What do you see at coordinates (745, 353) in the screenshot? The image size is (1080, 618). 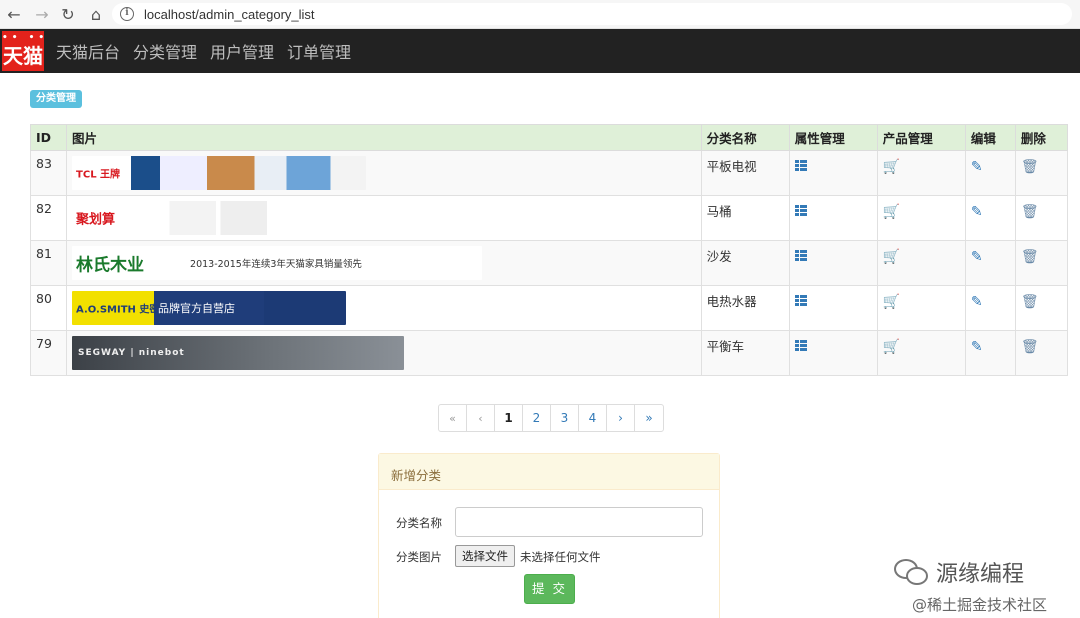 I see `row-category-name: 平衡车` at bounding box center [745, 353].